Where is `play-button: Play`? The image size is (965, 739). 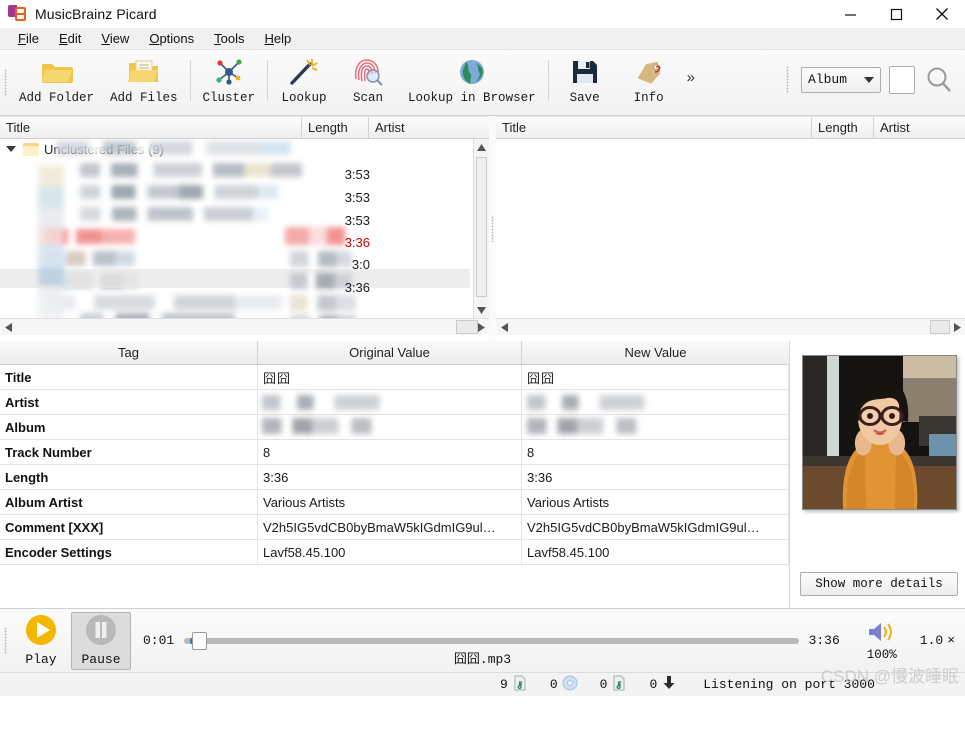 play-button: Play is located at coordinates (41, 641).